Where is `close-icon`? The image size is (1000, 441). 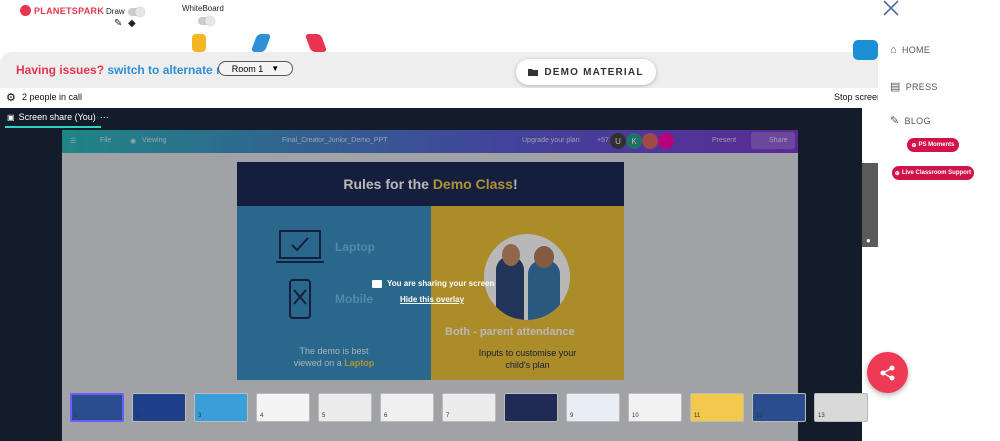 close-icon is located at coordinates (891, 8).